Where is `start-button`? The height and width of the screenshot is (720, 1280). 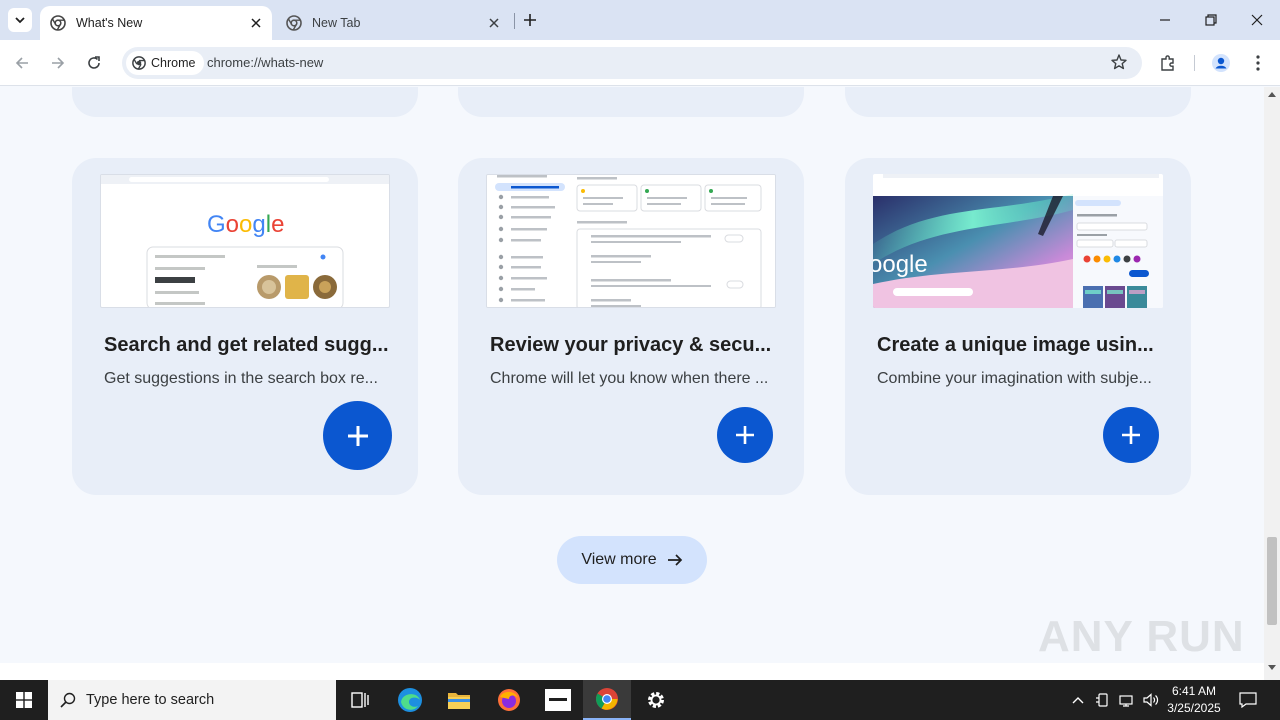
start-button is located at coordinates (24, 700).